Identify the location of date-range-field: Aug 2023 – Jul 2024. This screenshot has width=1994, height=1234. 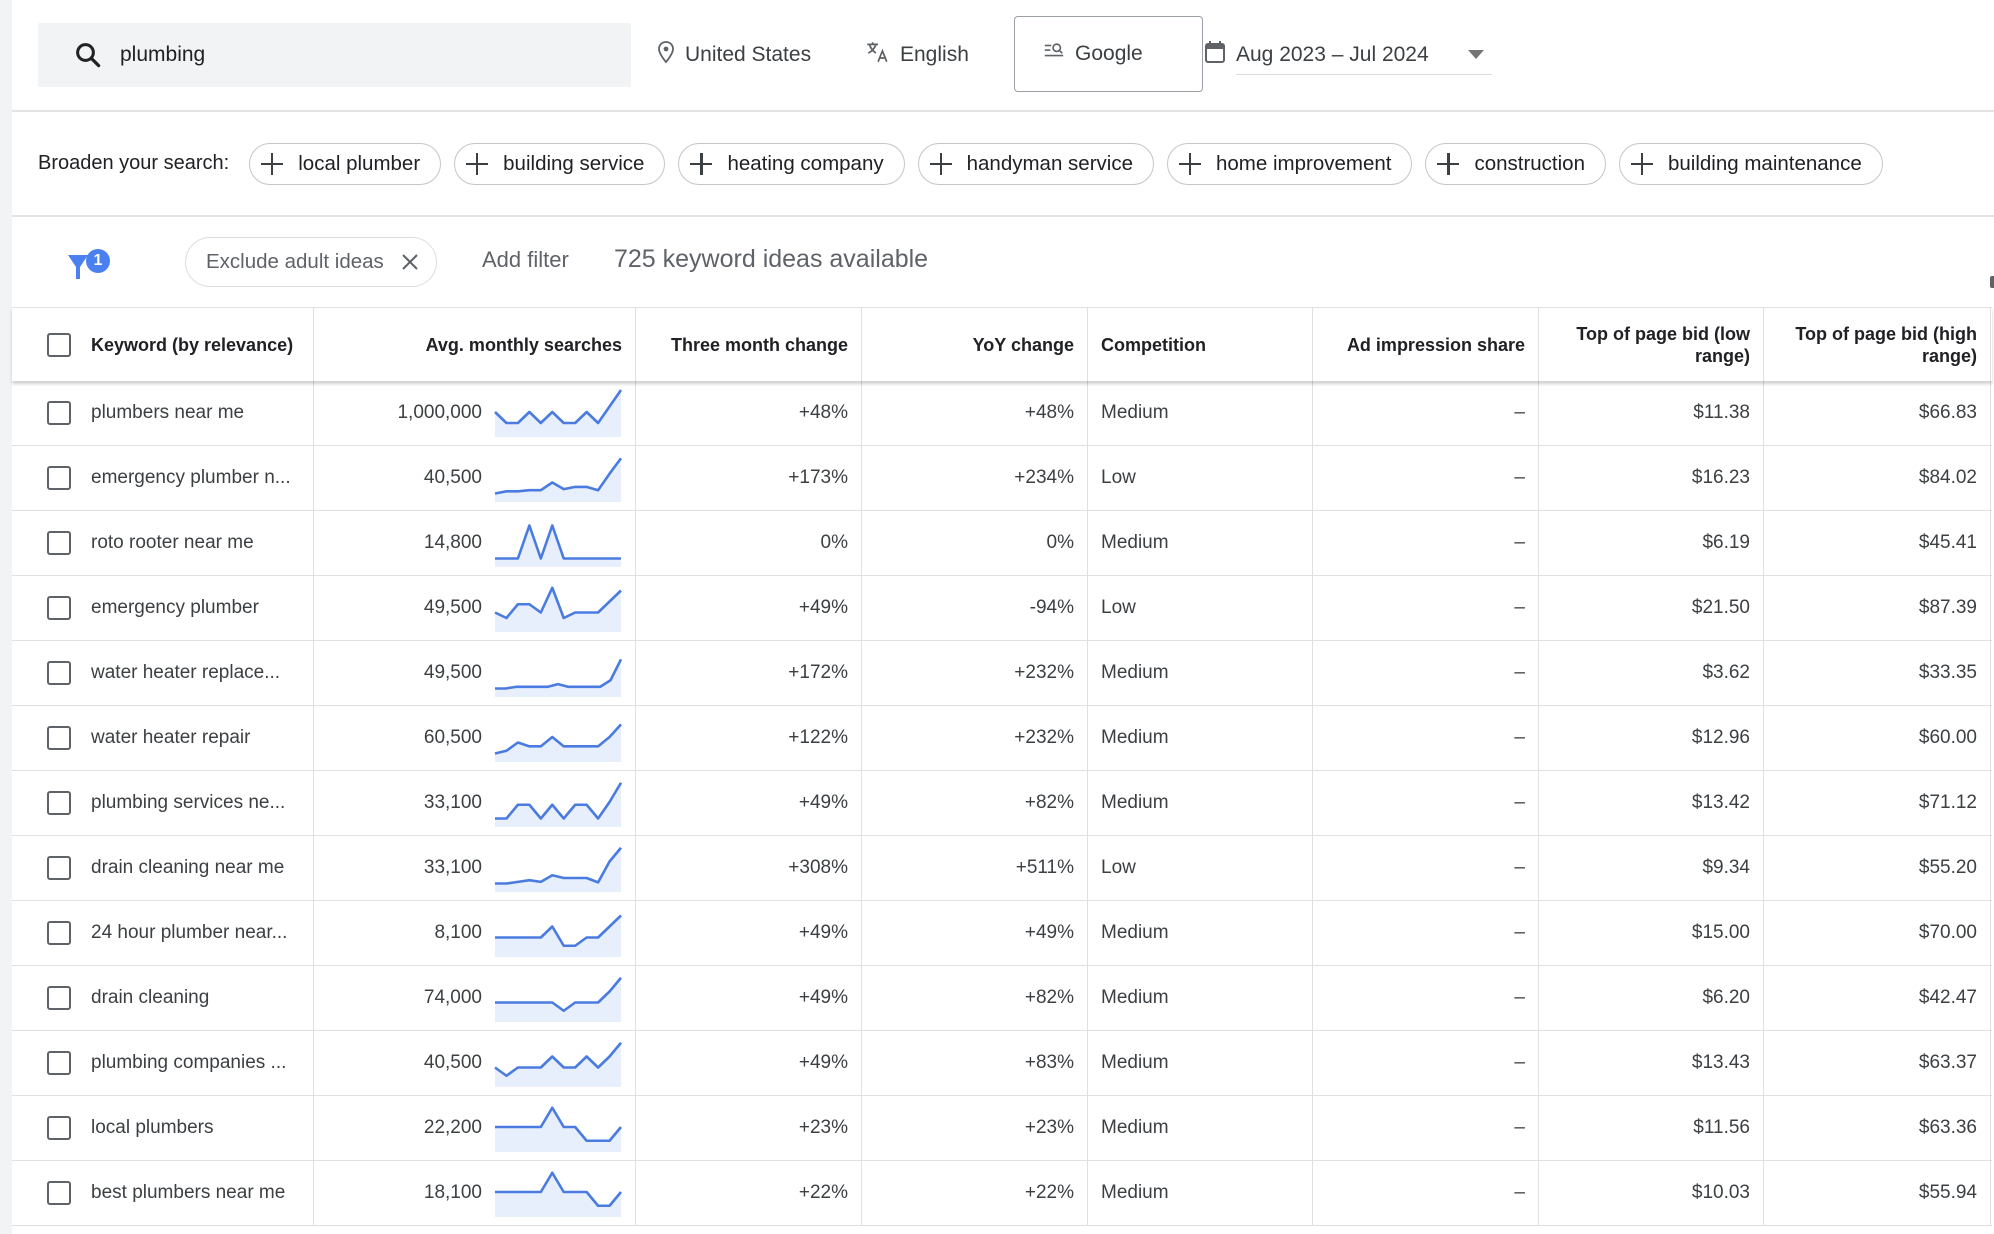
(1364, 55).